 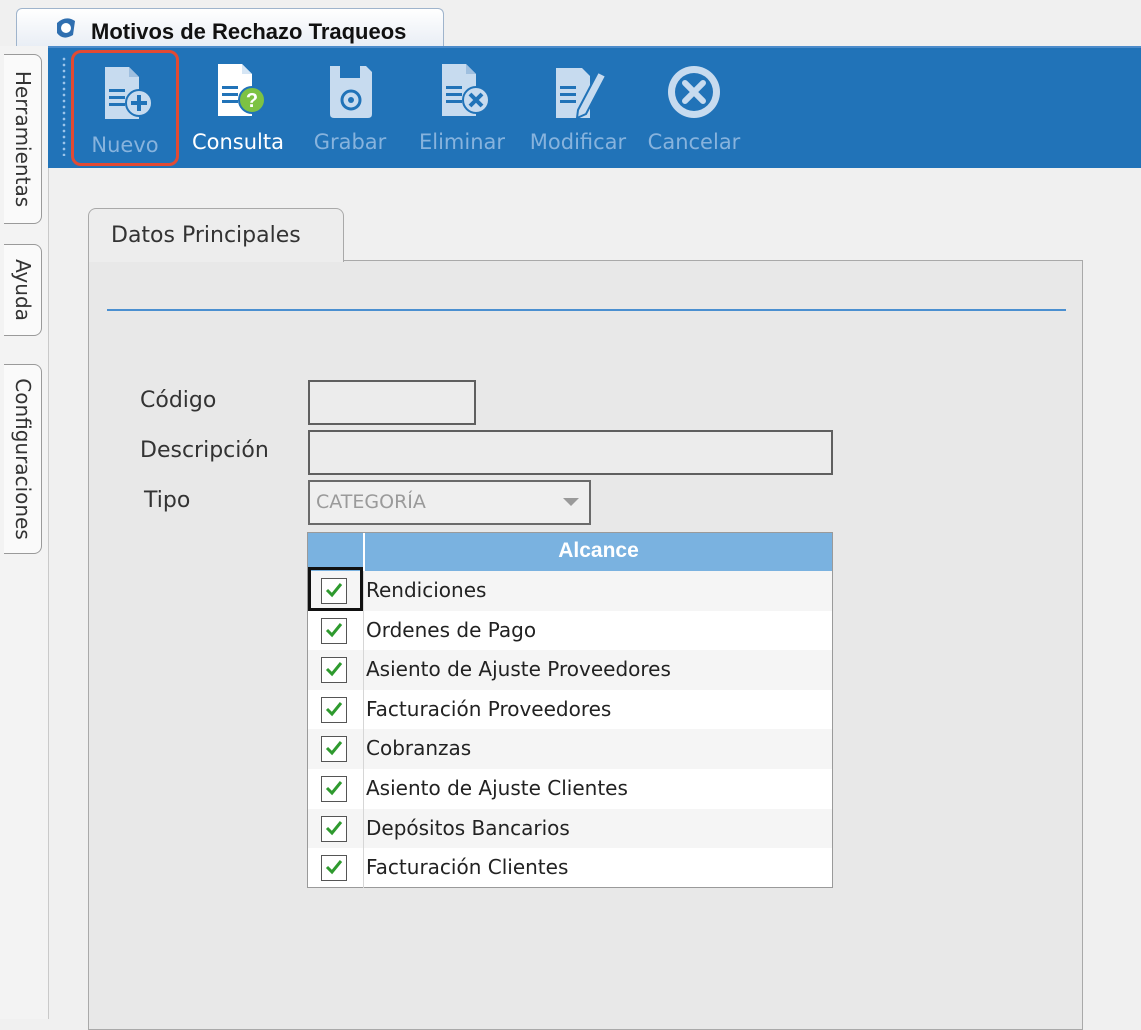 What do you see at coordinates (571, 502) in the screenshot?
I see `chevron-down-icon` at bounding box center [571, 502].